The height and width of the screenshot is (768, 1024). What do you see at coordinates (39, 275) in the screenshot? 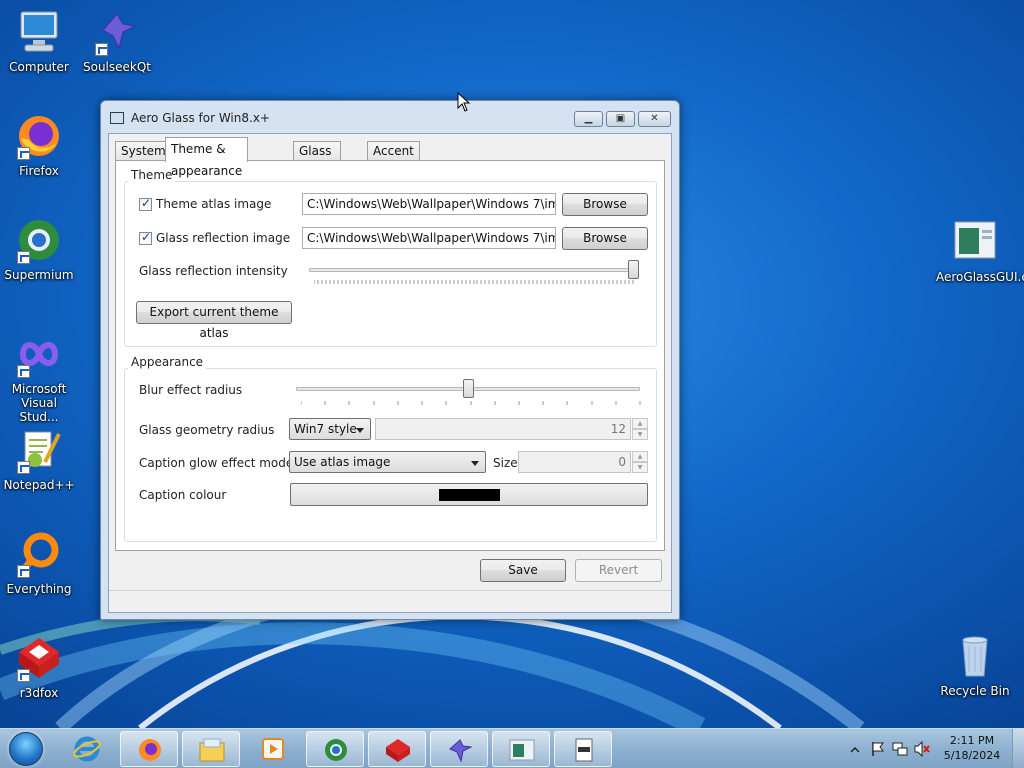
I see `desktop-icon-label: Supermium` at bounding box center [39, 275].